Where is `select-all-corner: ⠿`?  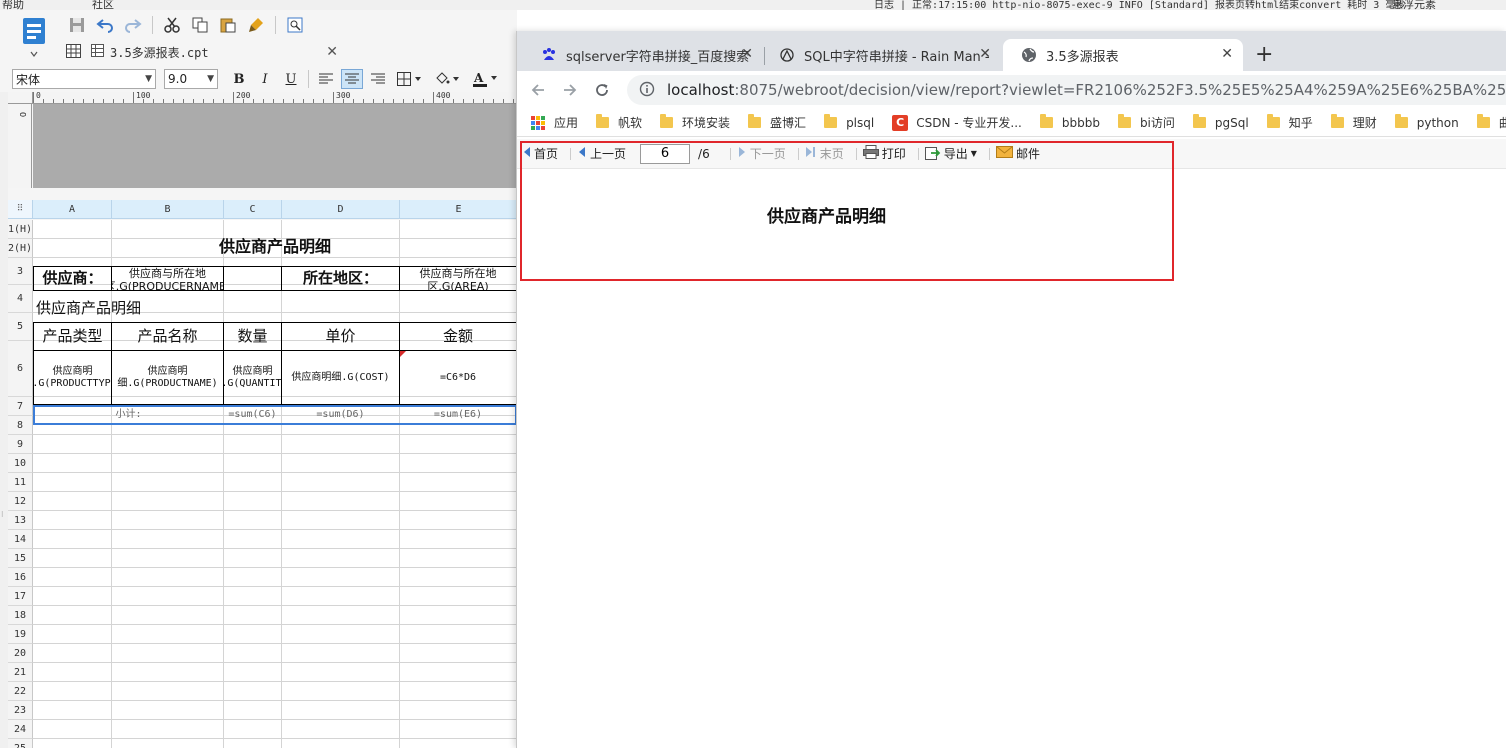
select-all-corner: ⠿ is located at coordinates (20, 209).